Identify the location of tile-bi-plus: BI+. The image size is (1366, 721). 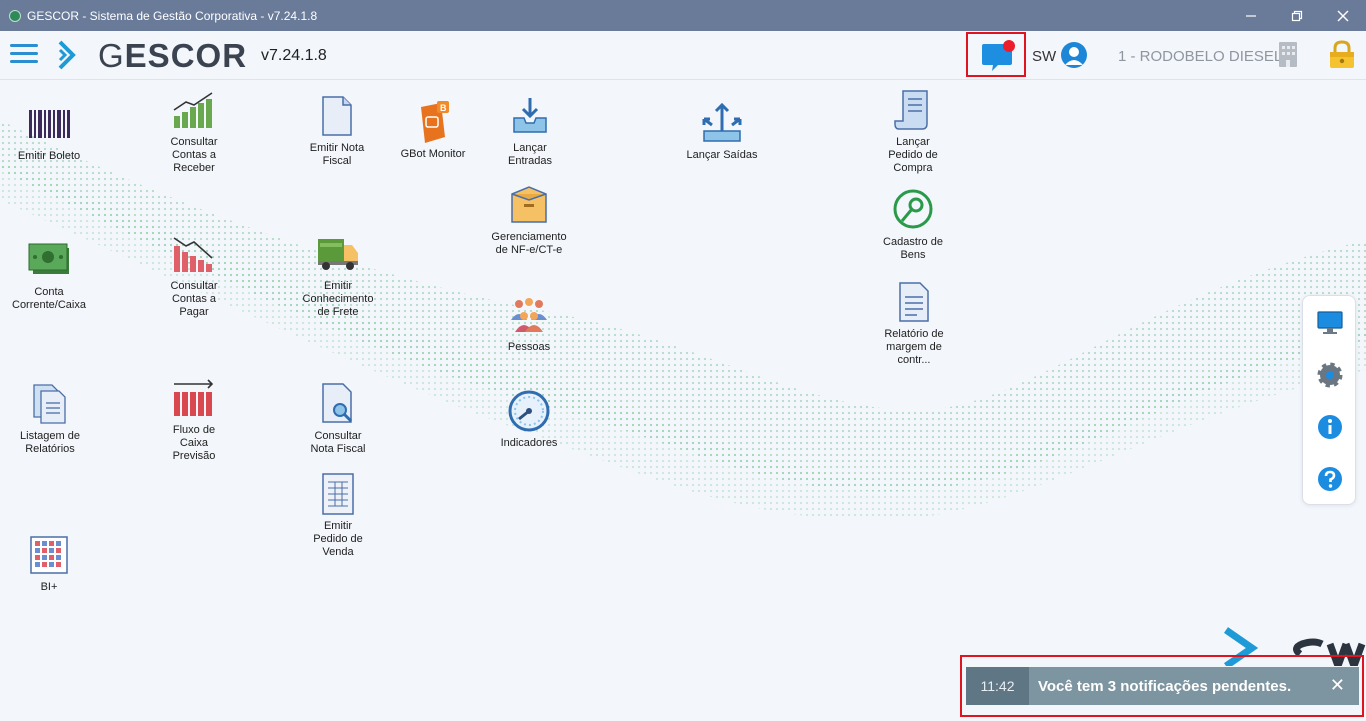
(49, 562).